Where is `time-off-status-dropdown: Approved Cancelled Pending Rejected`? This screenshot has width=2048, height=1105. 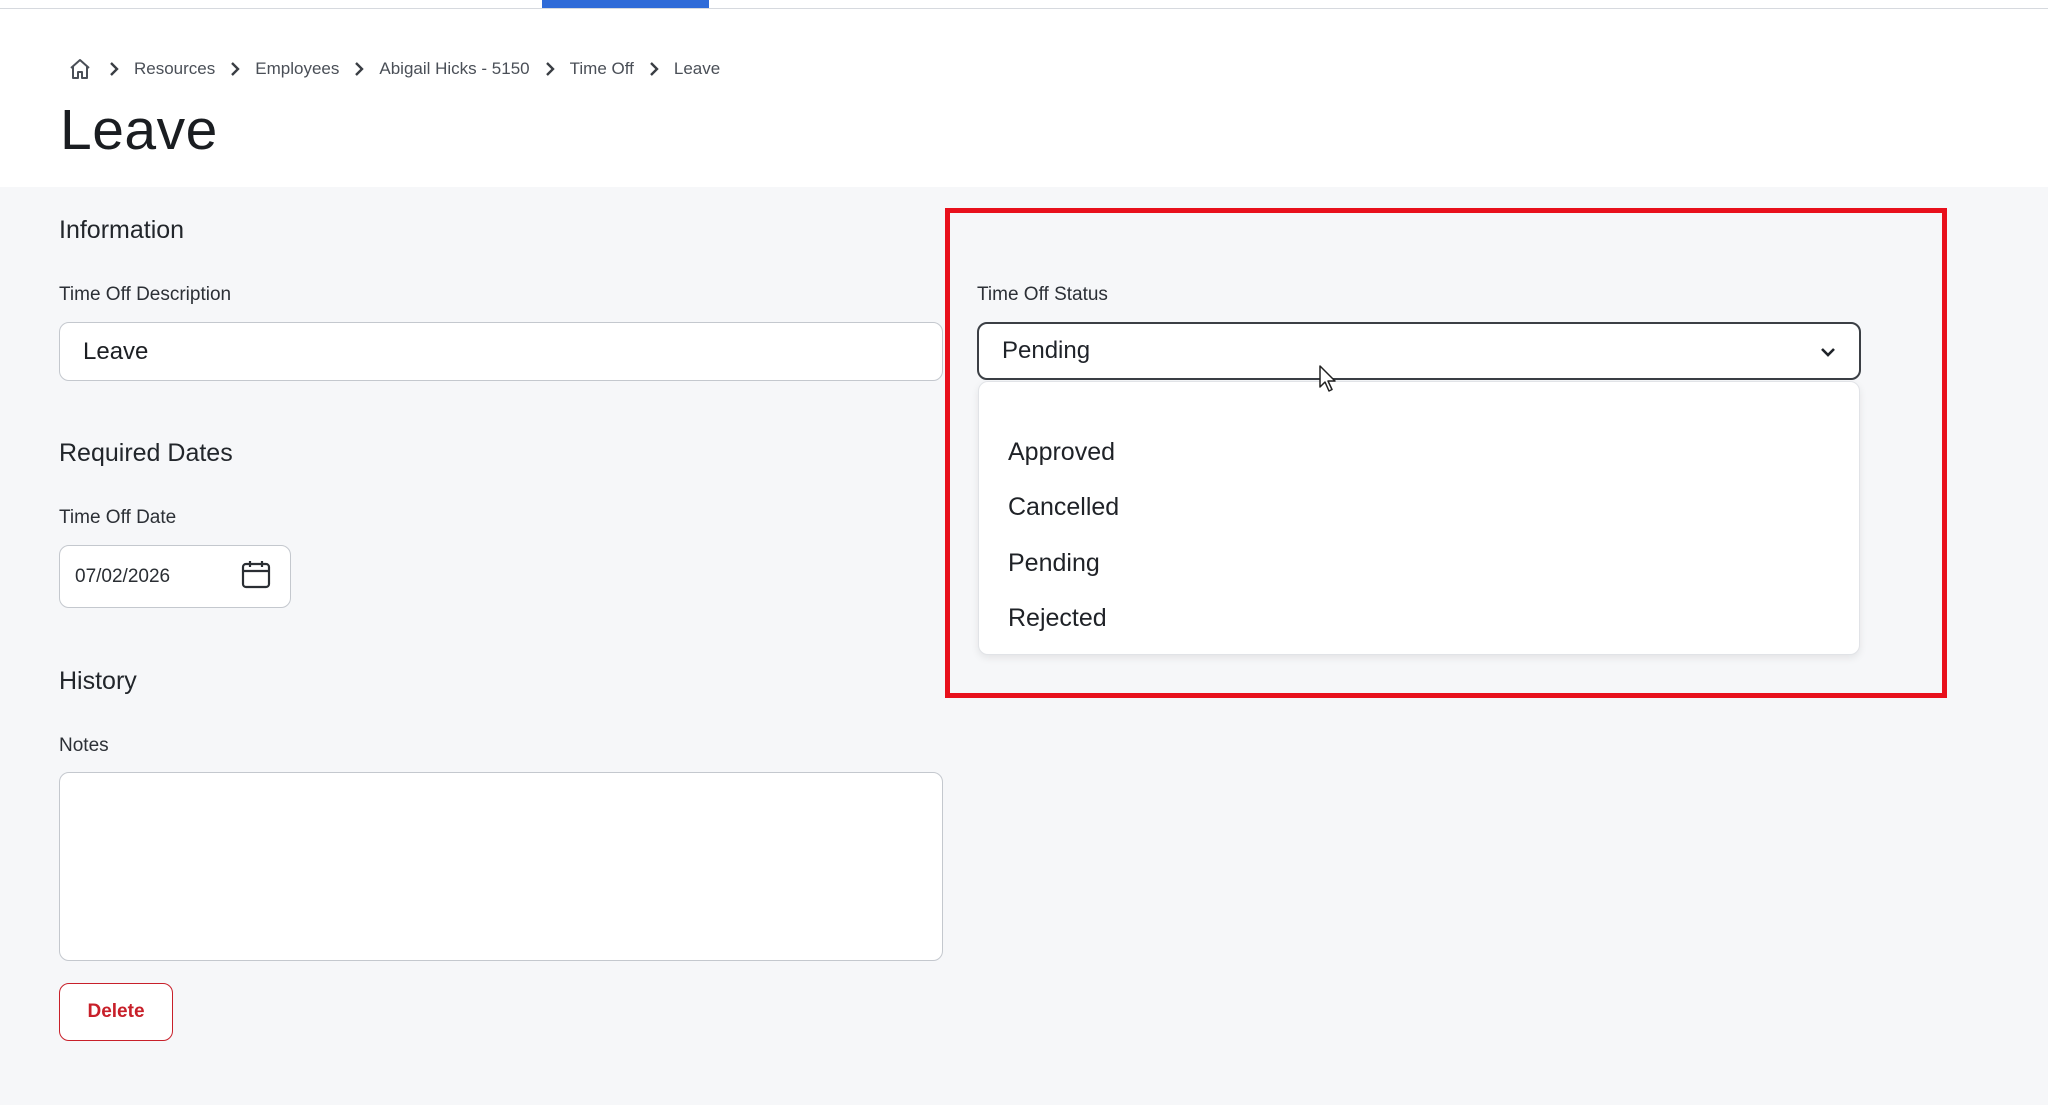 time-off-status-dropdown: Approved Cancelled Pending Rejected is located at coordinates (1419, 518).